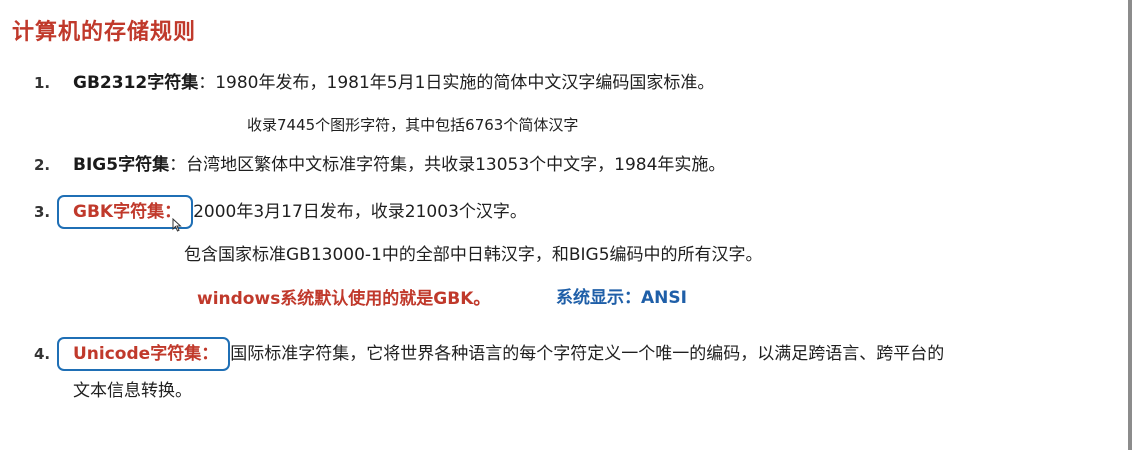  What do you see at coordinates (344, 299) in the screenshot?
I see `note-windows-default: windows系统默认使用的就是GBK。` at bounding box center [344, 299].